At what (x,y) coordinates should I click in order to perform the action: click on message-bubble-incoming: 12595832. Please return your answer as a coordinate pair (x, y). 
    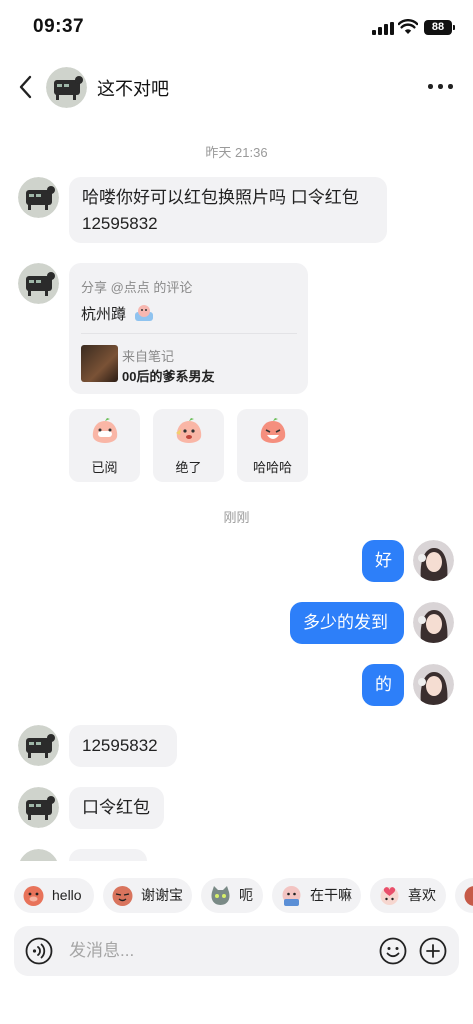
    Looking at the image, I should click on (123, 746).